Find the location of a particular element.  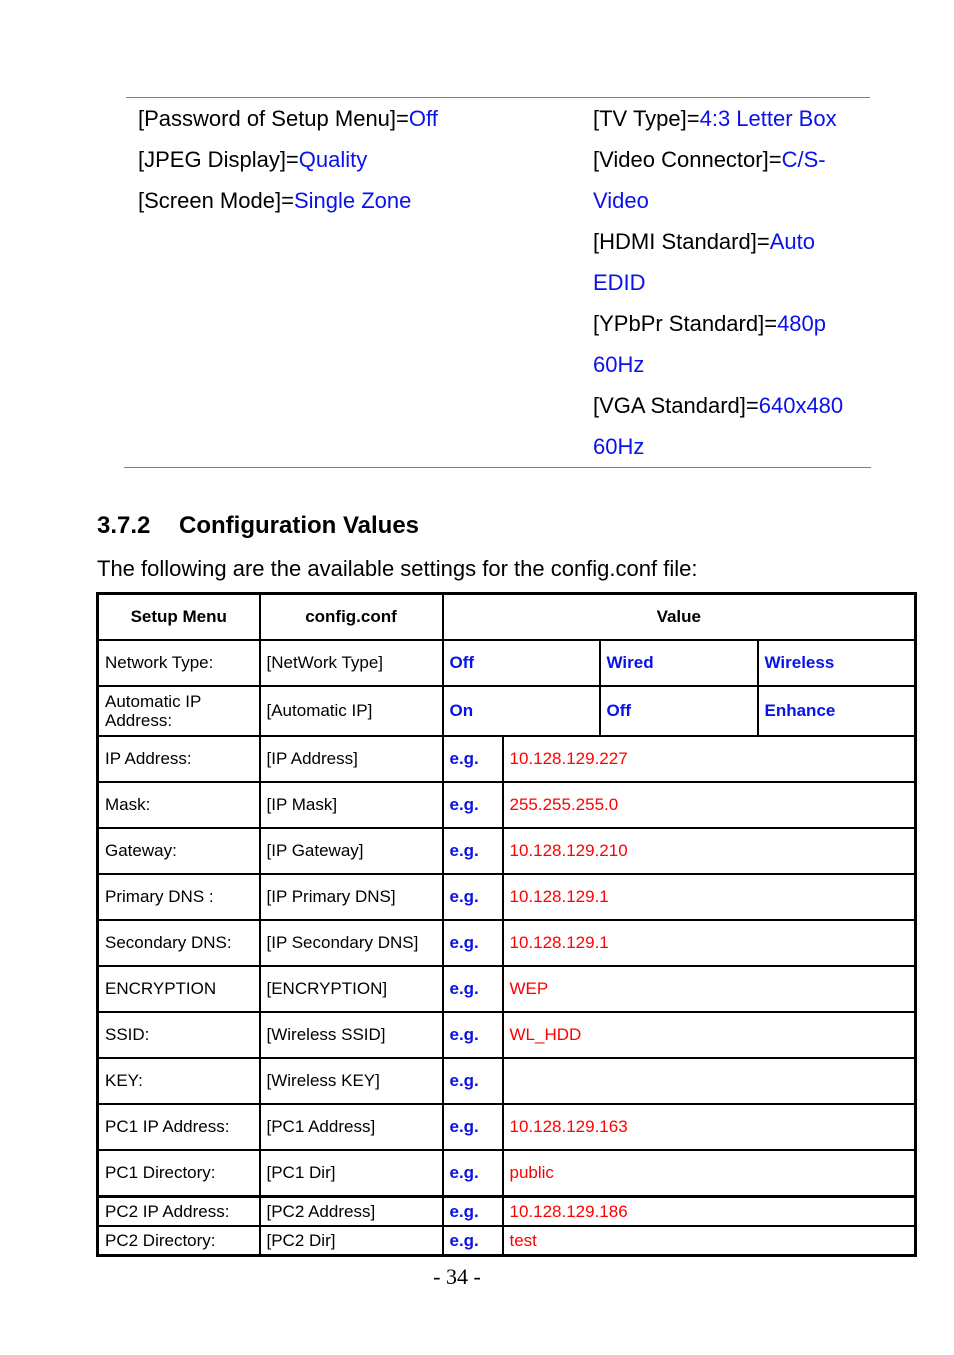

cell-example: 10.128.129.163 is located at coordinates (709, 1127).